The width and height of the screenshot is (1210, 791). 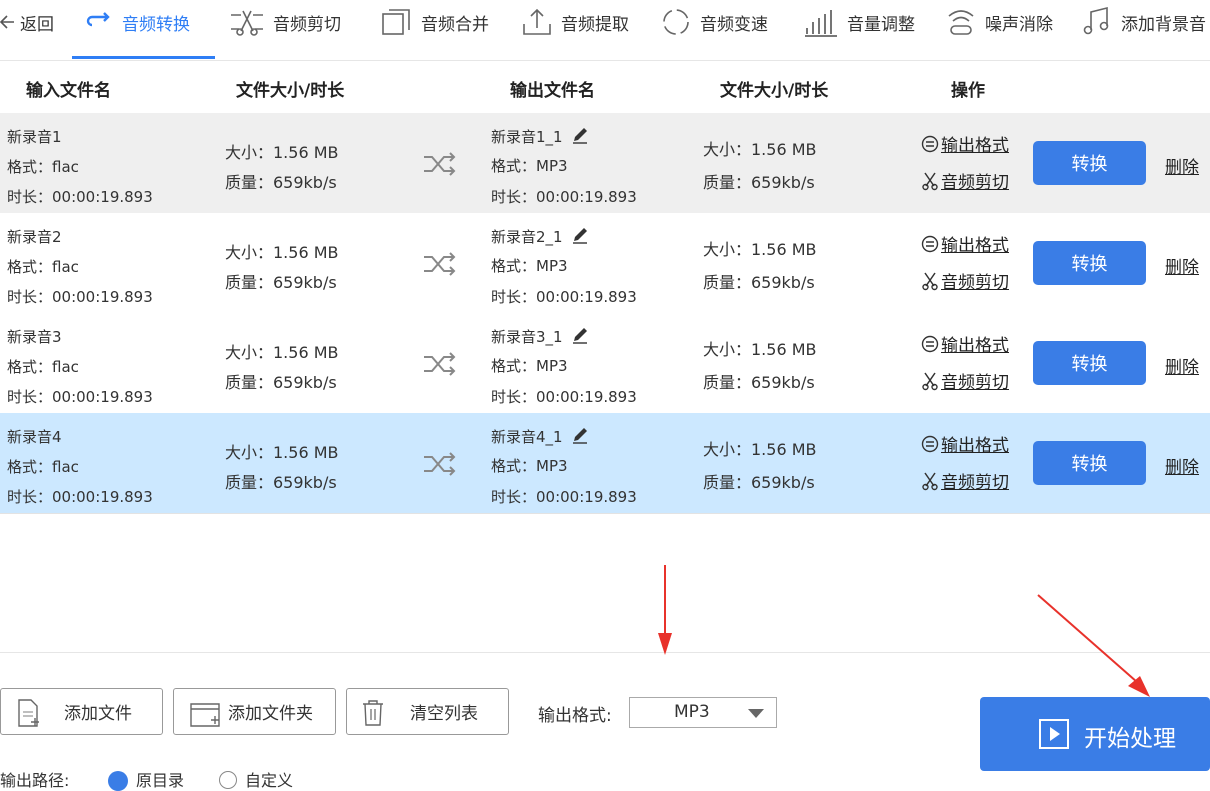 I want to click on output-filename: 新录音1_1, so click(x=527, y=137).